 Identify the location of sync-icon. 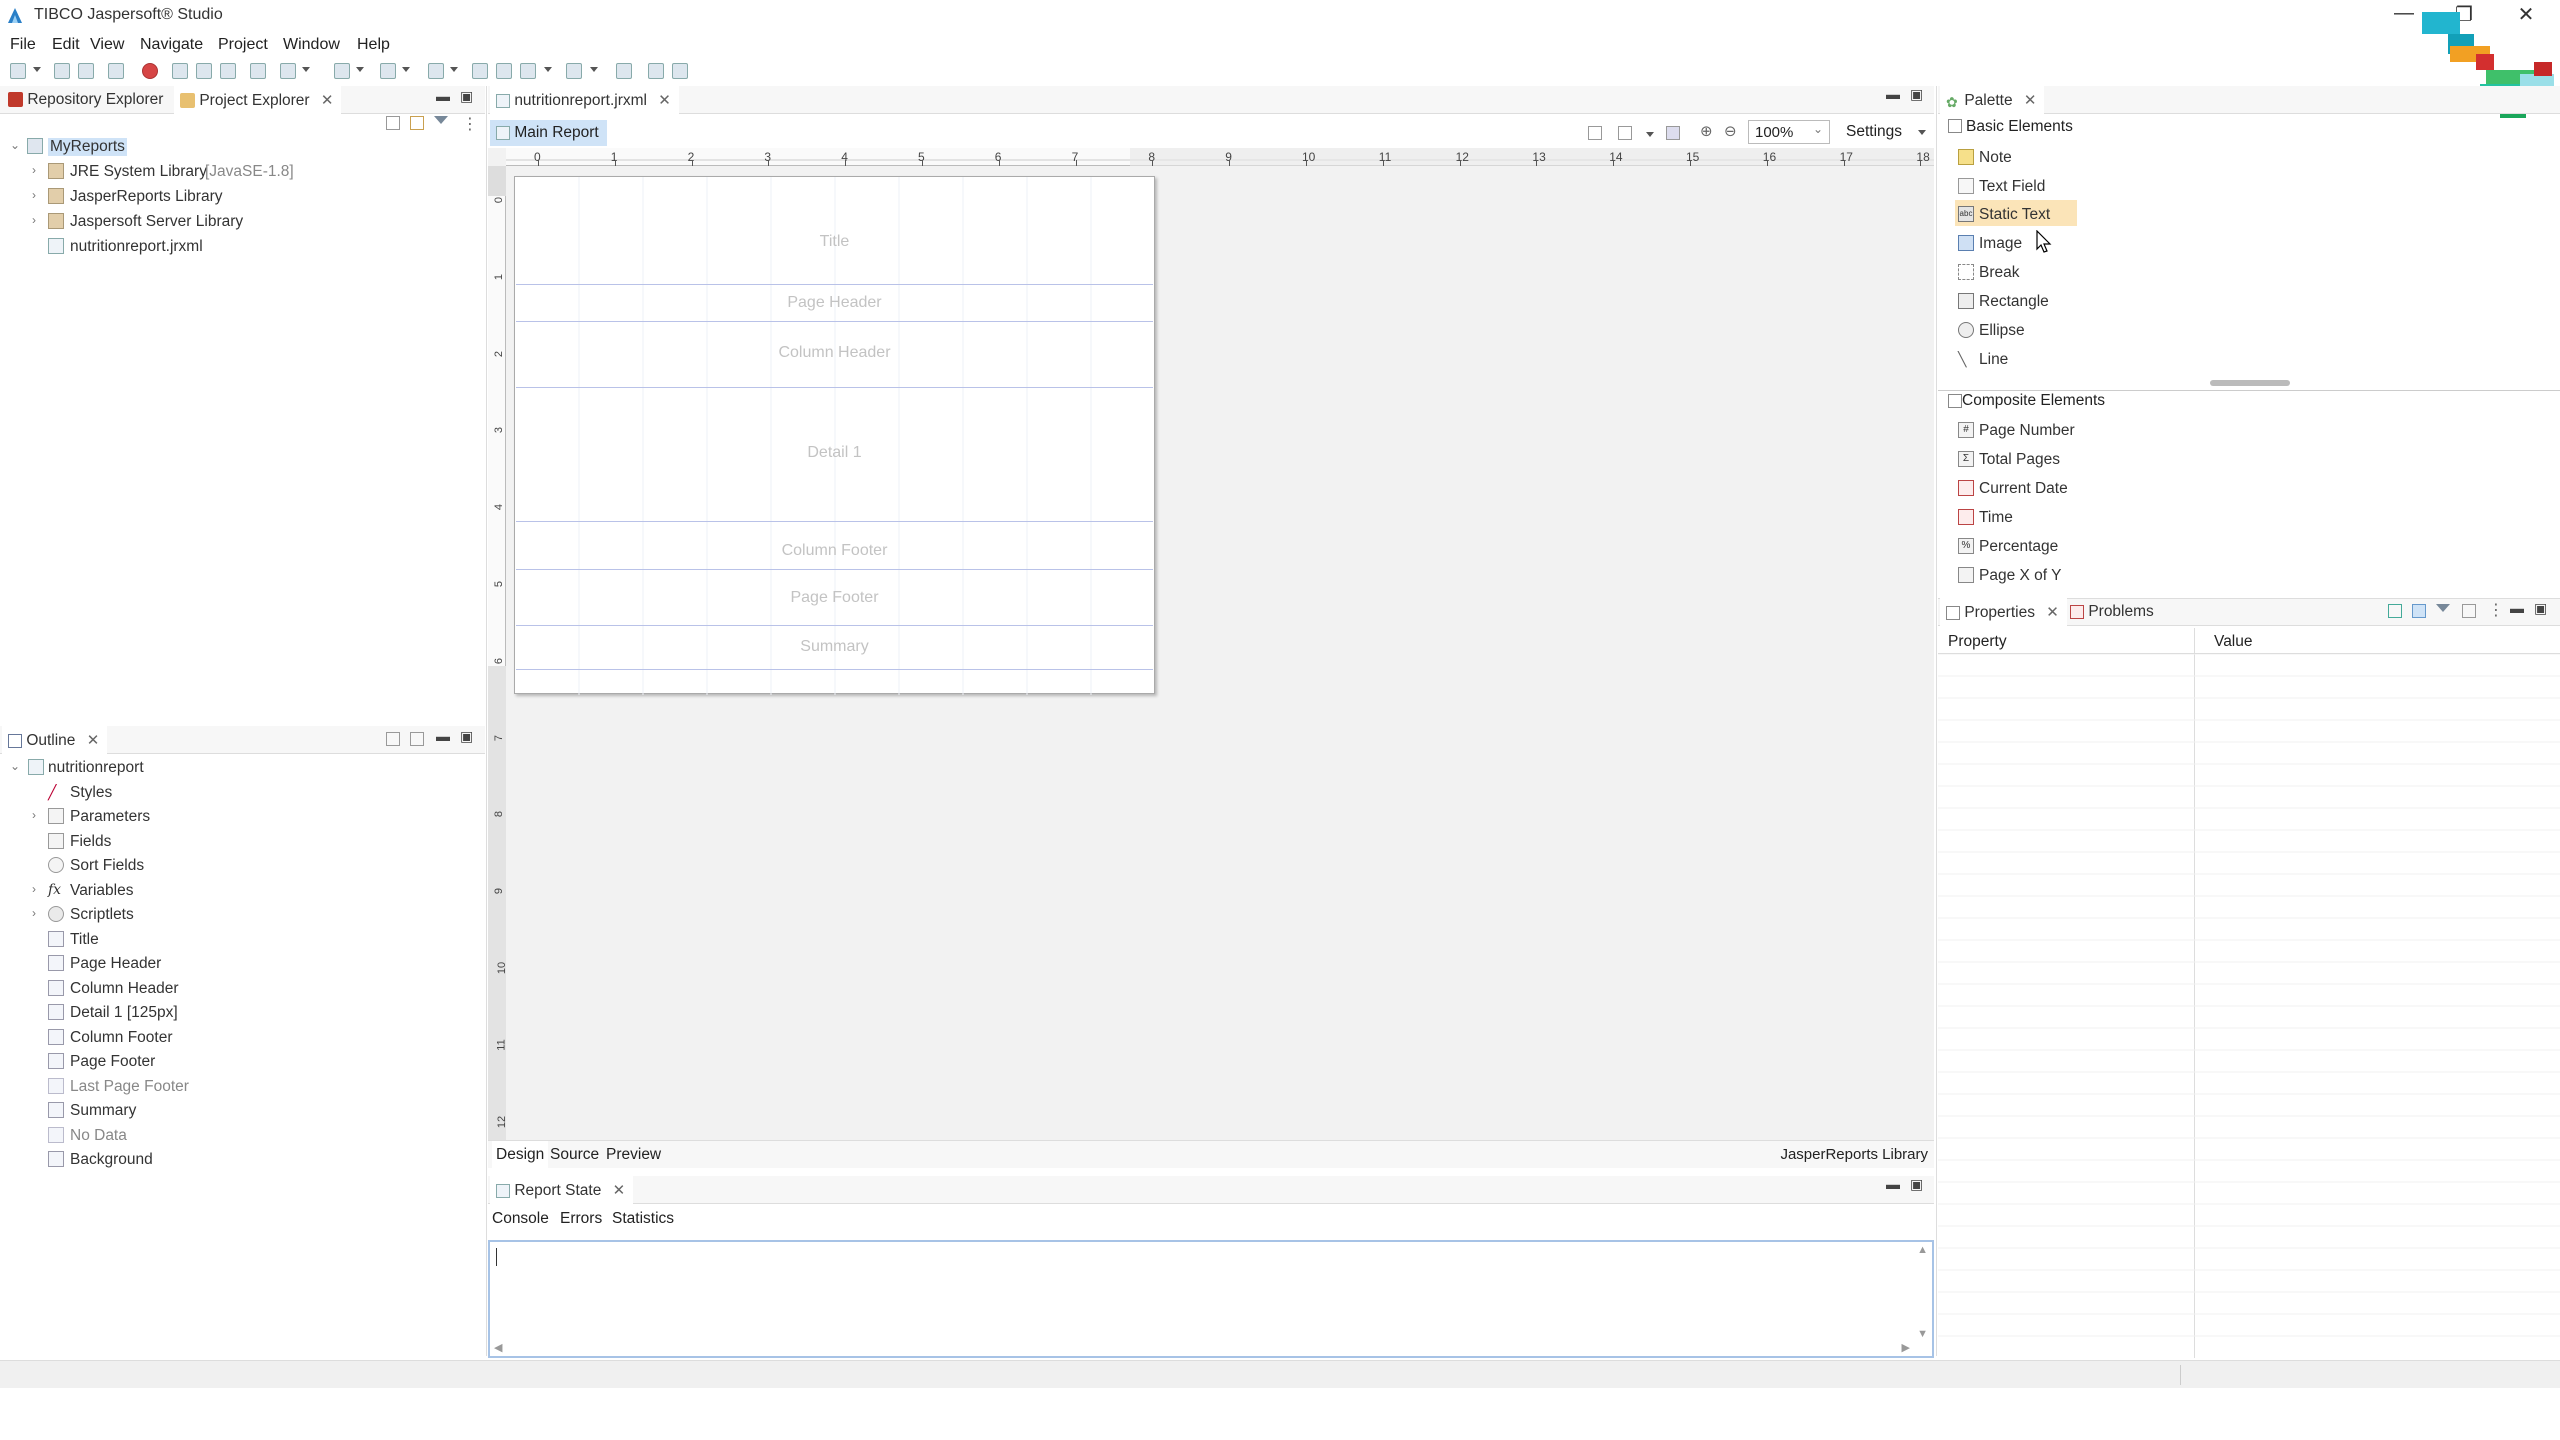
(656, 71).